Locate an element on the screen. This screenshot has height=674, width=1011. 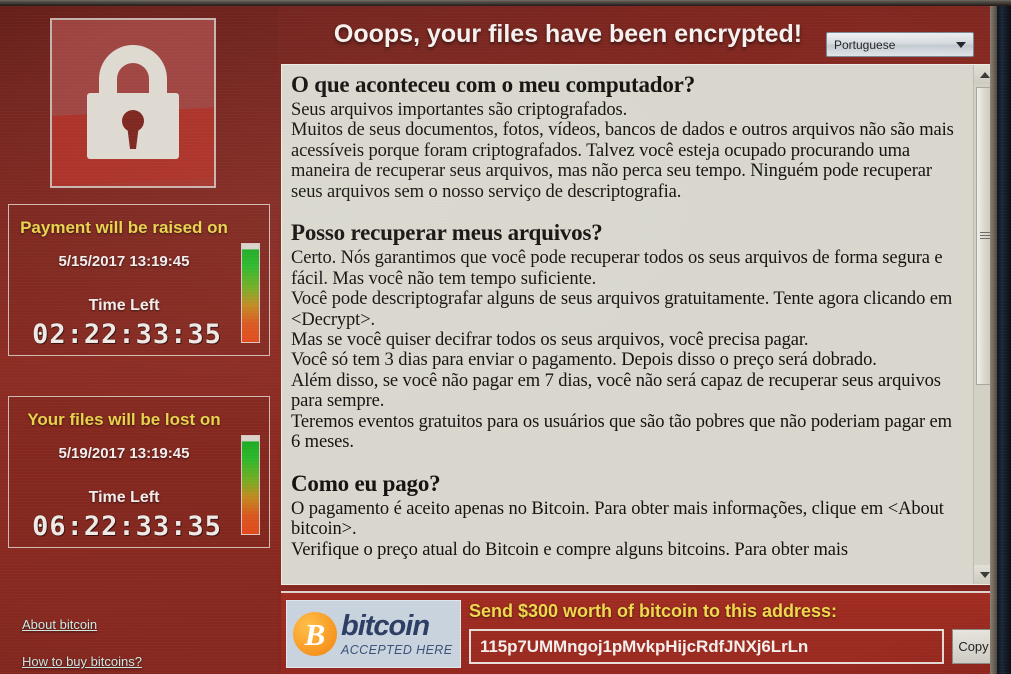
countdown-title: Payment will be raised on is located at coordinates (124, 227).